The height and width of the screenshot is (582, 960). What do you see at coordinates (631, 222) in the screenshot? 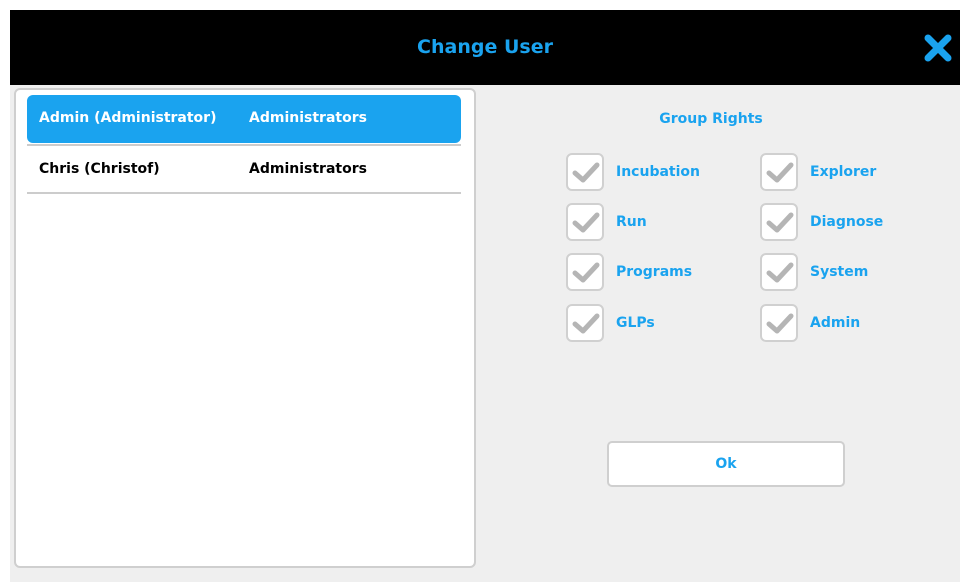
I see `run-label: Run` at bounding box center [631, 222].